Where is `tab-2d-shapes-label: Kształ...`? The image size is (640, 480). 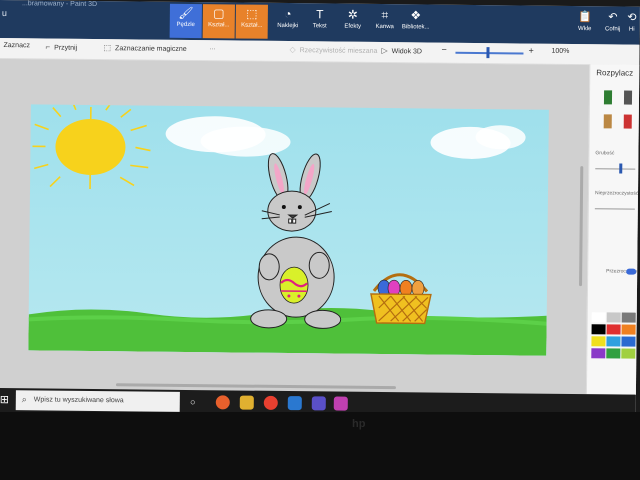
tab-2d-shapes-label: Kształ... is located at coordinates (219, 25).